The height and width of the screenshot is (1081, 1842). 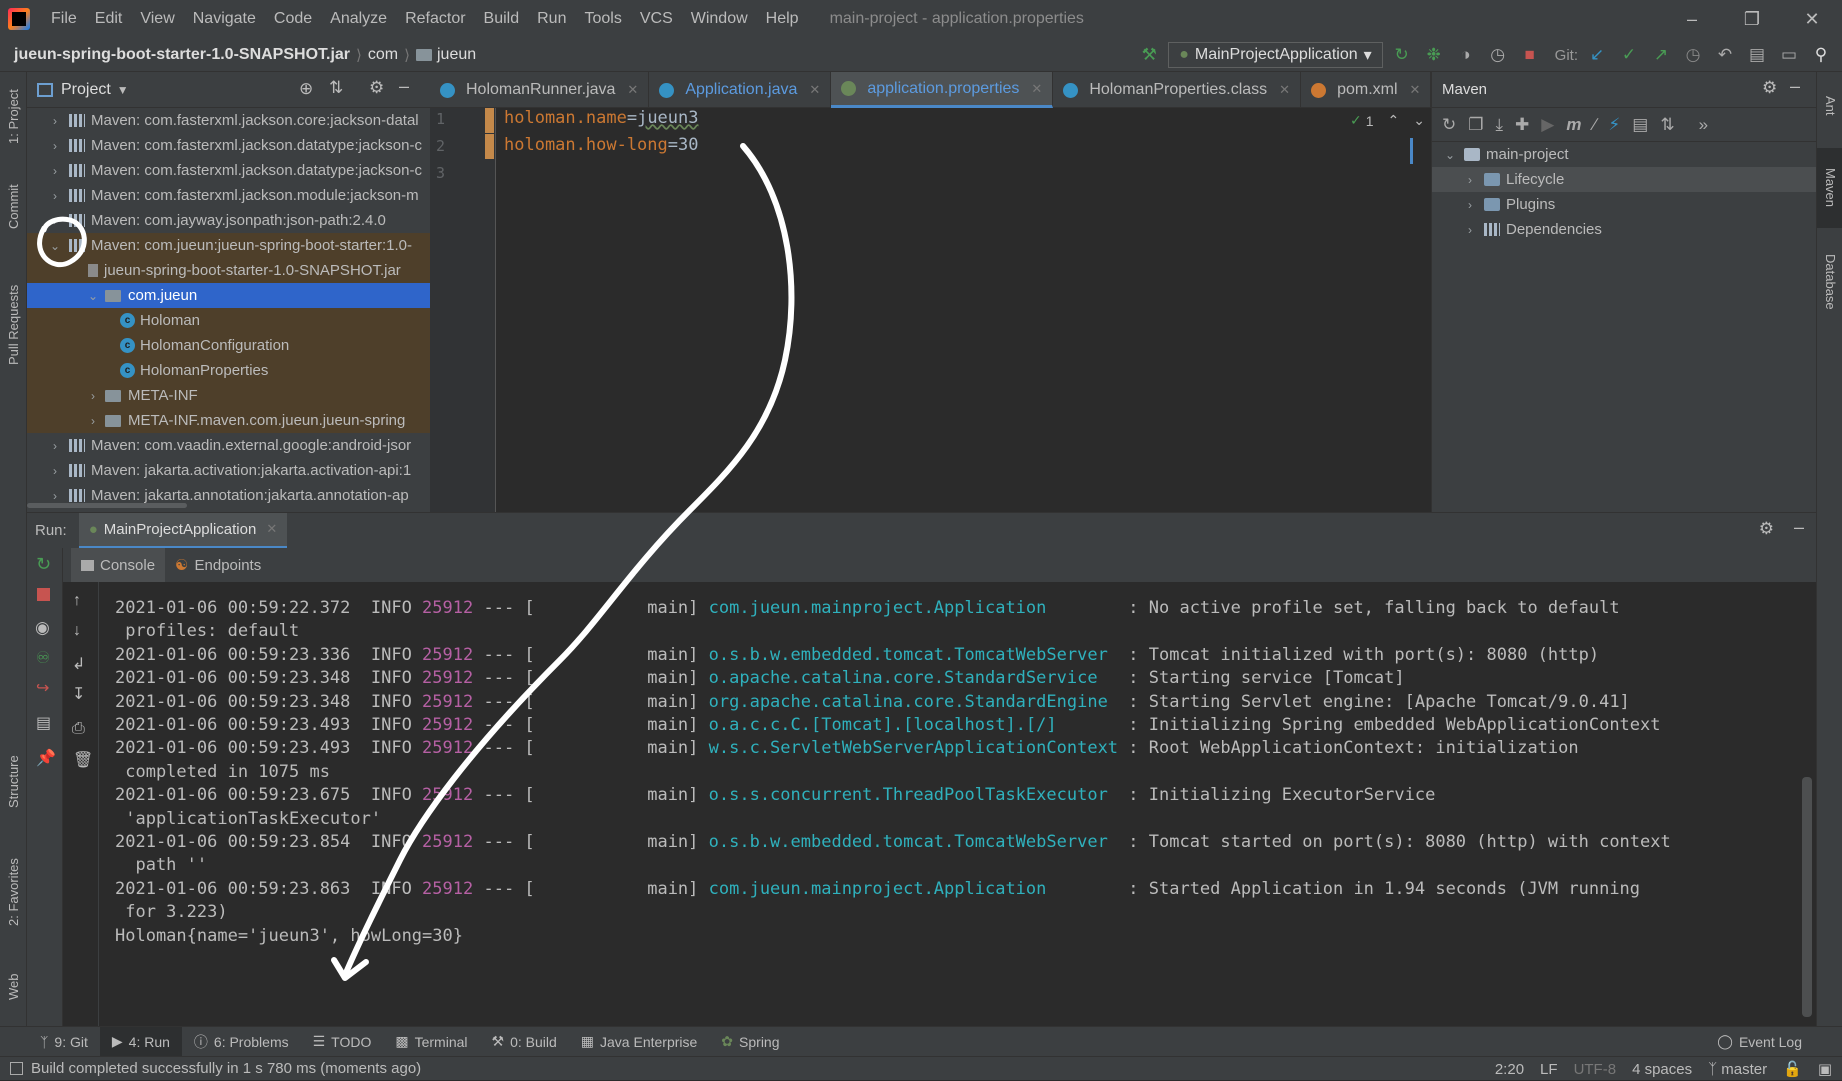 I want to click on logger-name: w.s.c.ServletWebServerApplicationContext, so click(x=913, y=748).